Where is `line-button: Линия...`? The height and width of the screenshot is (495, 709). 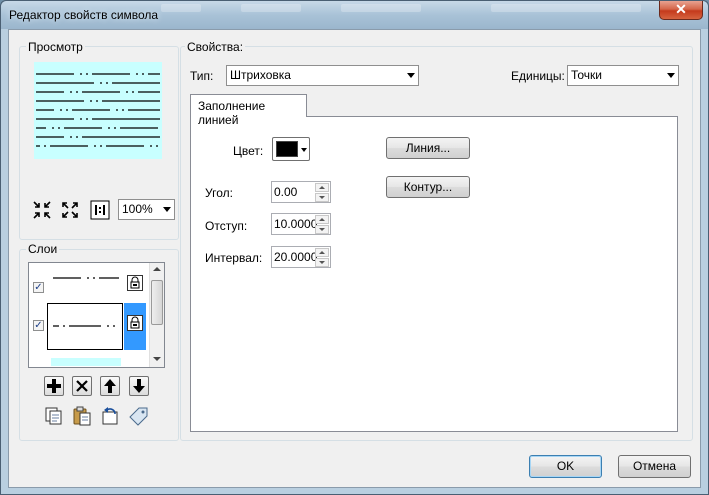
line-button: Линия... is located at coordinates (428, 148).